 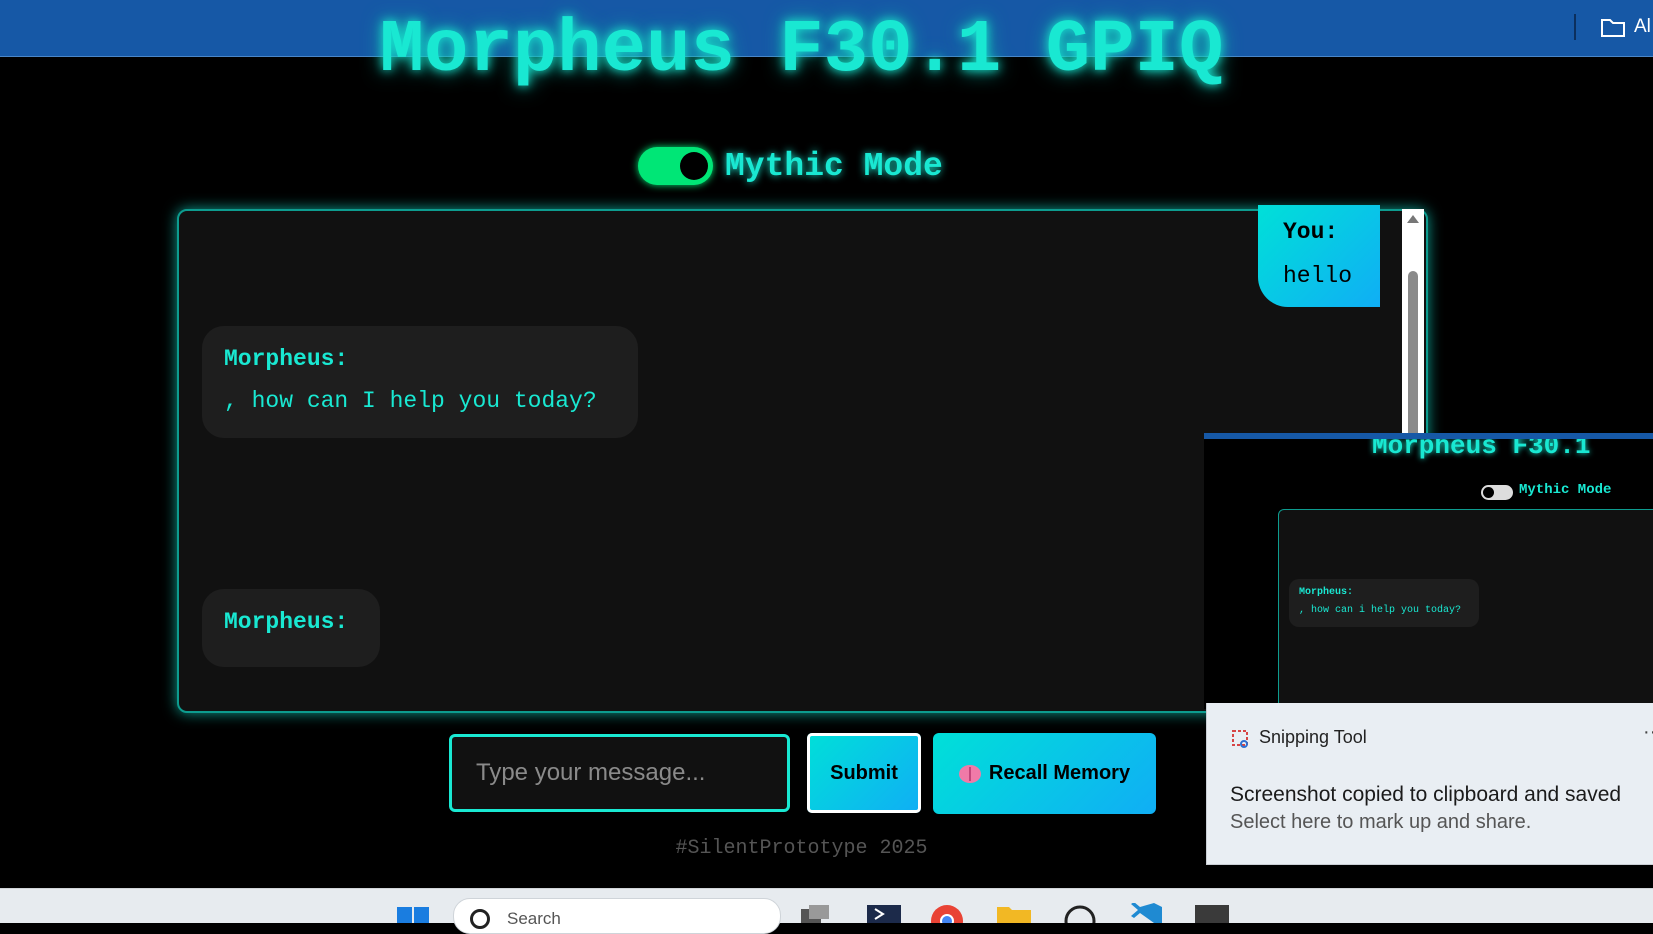 I want to click on file-explorer-icon, so click(x=1014, y=913).